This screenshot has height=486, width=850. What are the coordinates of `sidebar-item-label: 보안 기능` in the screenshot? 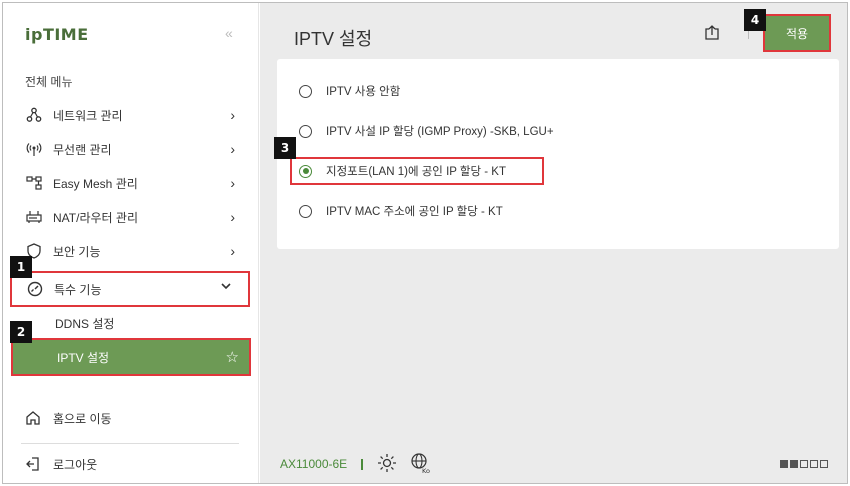 It's located at (77, 251).